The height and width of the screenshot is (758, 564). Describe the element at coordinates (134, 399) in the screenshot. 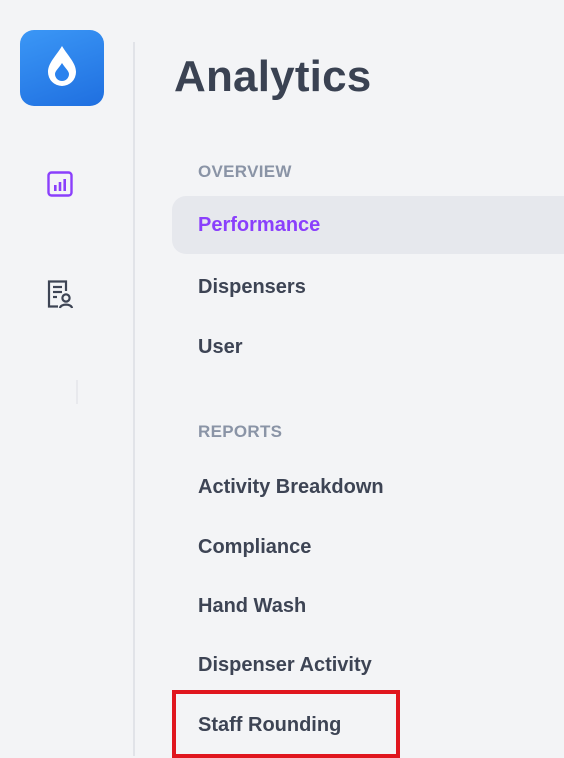

I see `rail-divider` at that location.